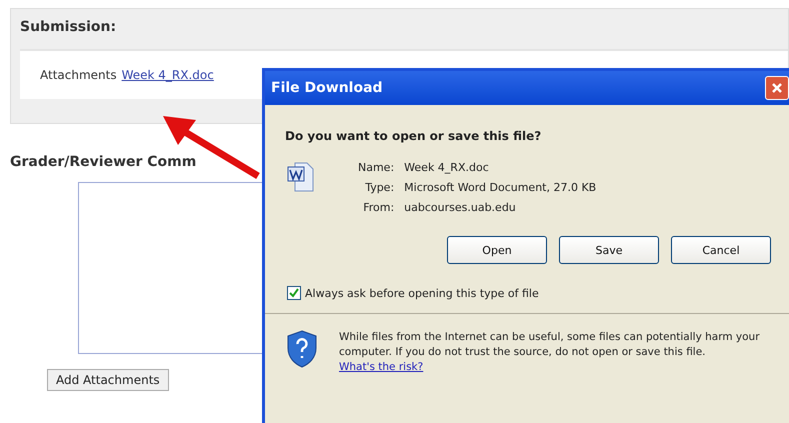 This screenshot has width=789, height=423. Describe the element at coordinates (500, 187) in the screenshot. I see `field-value: Microsoft Word Document, 27.0 KB` at that location.